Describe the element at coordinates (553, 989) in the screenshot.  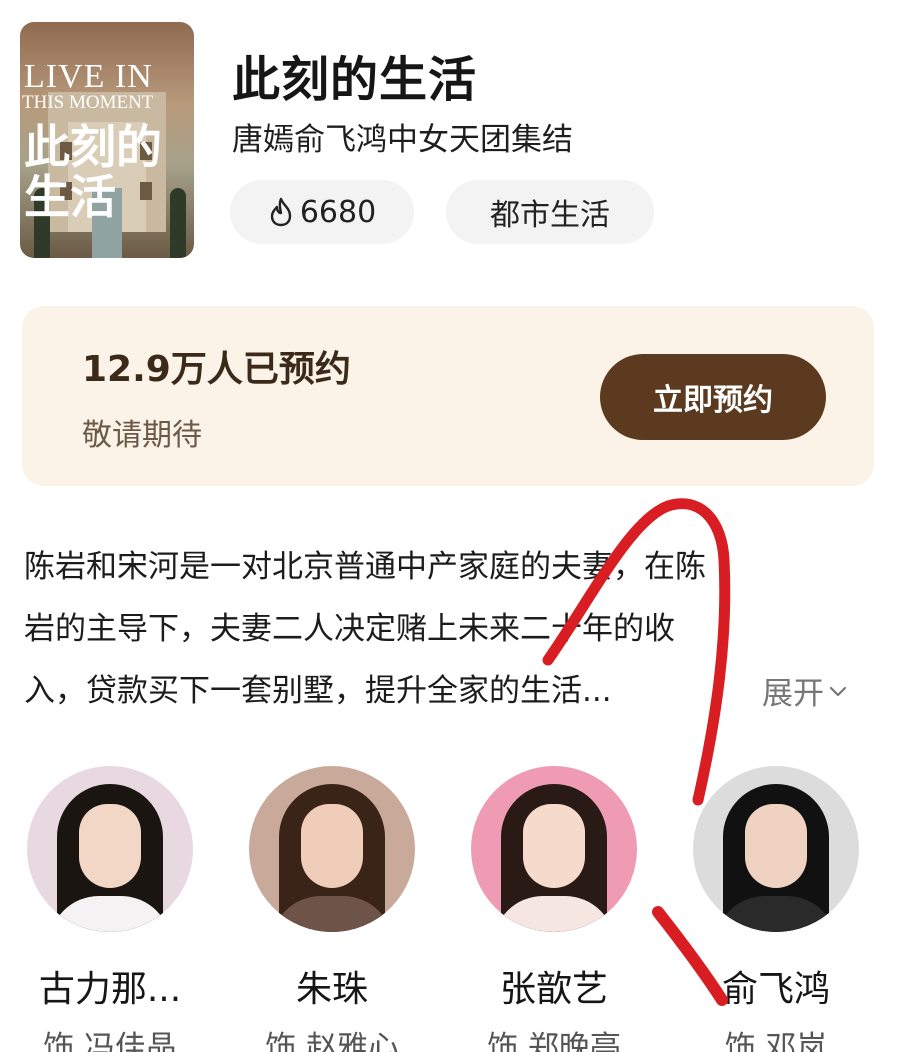
I see `cast-name: 张歆艺` at that location.